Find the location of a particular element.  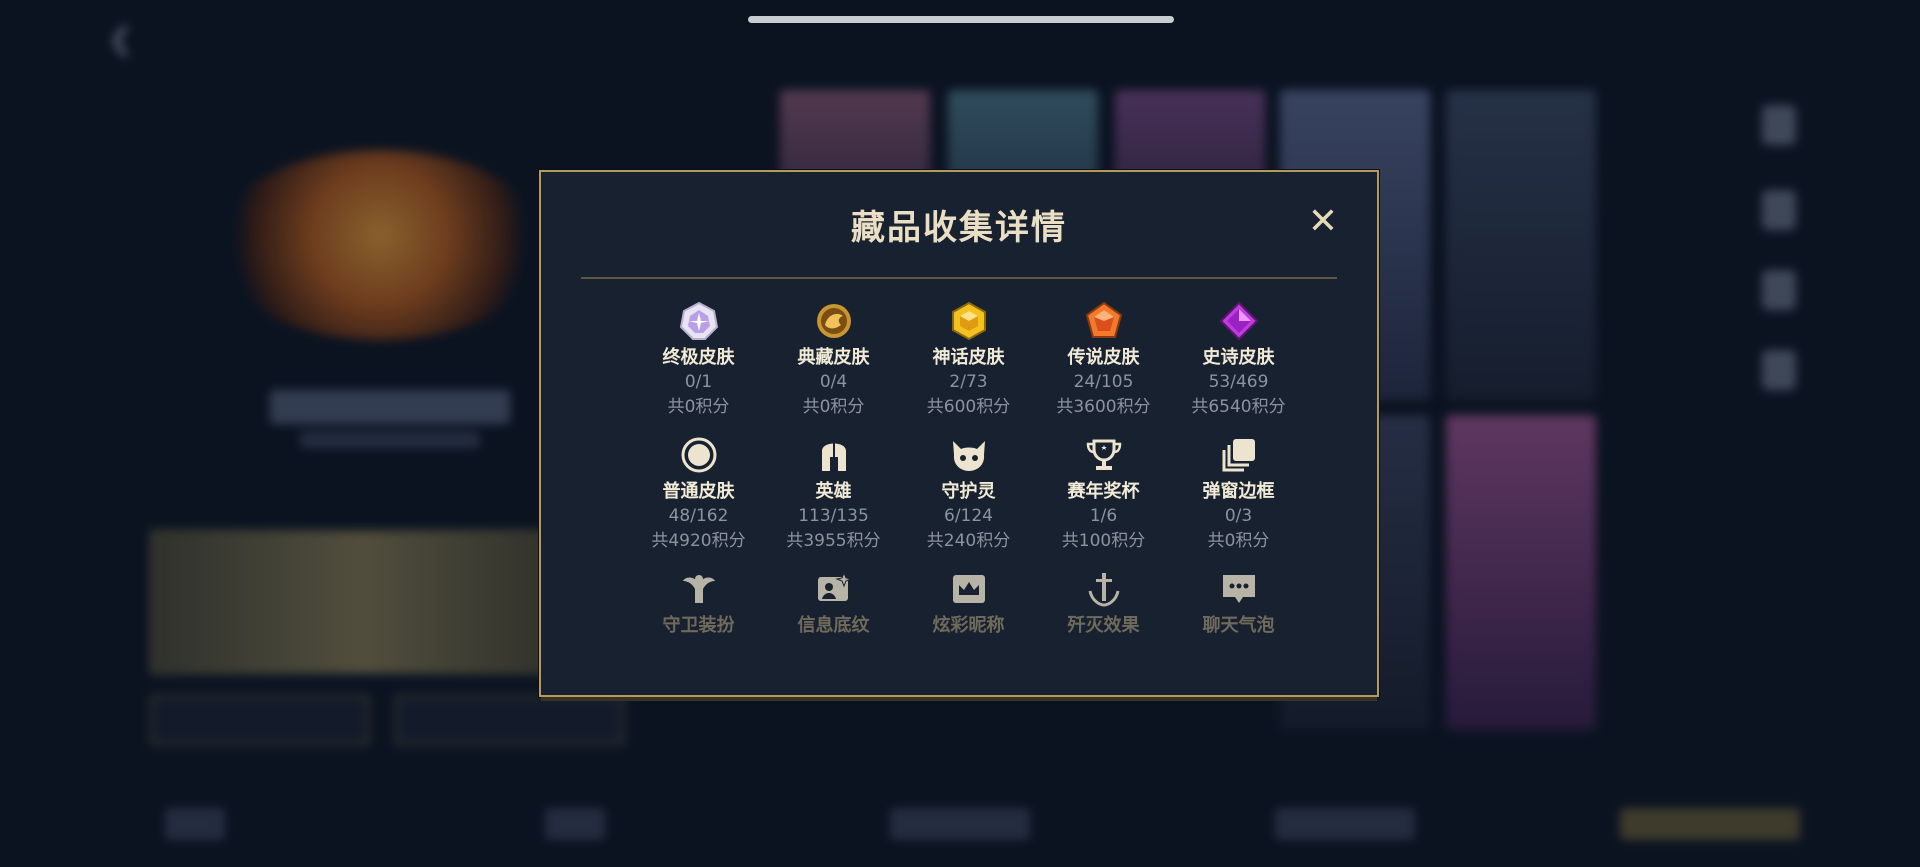

category-points: 共100积分 is located at coordinates (1103, 541).